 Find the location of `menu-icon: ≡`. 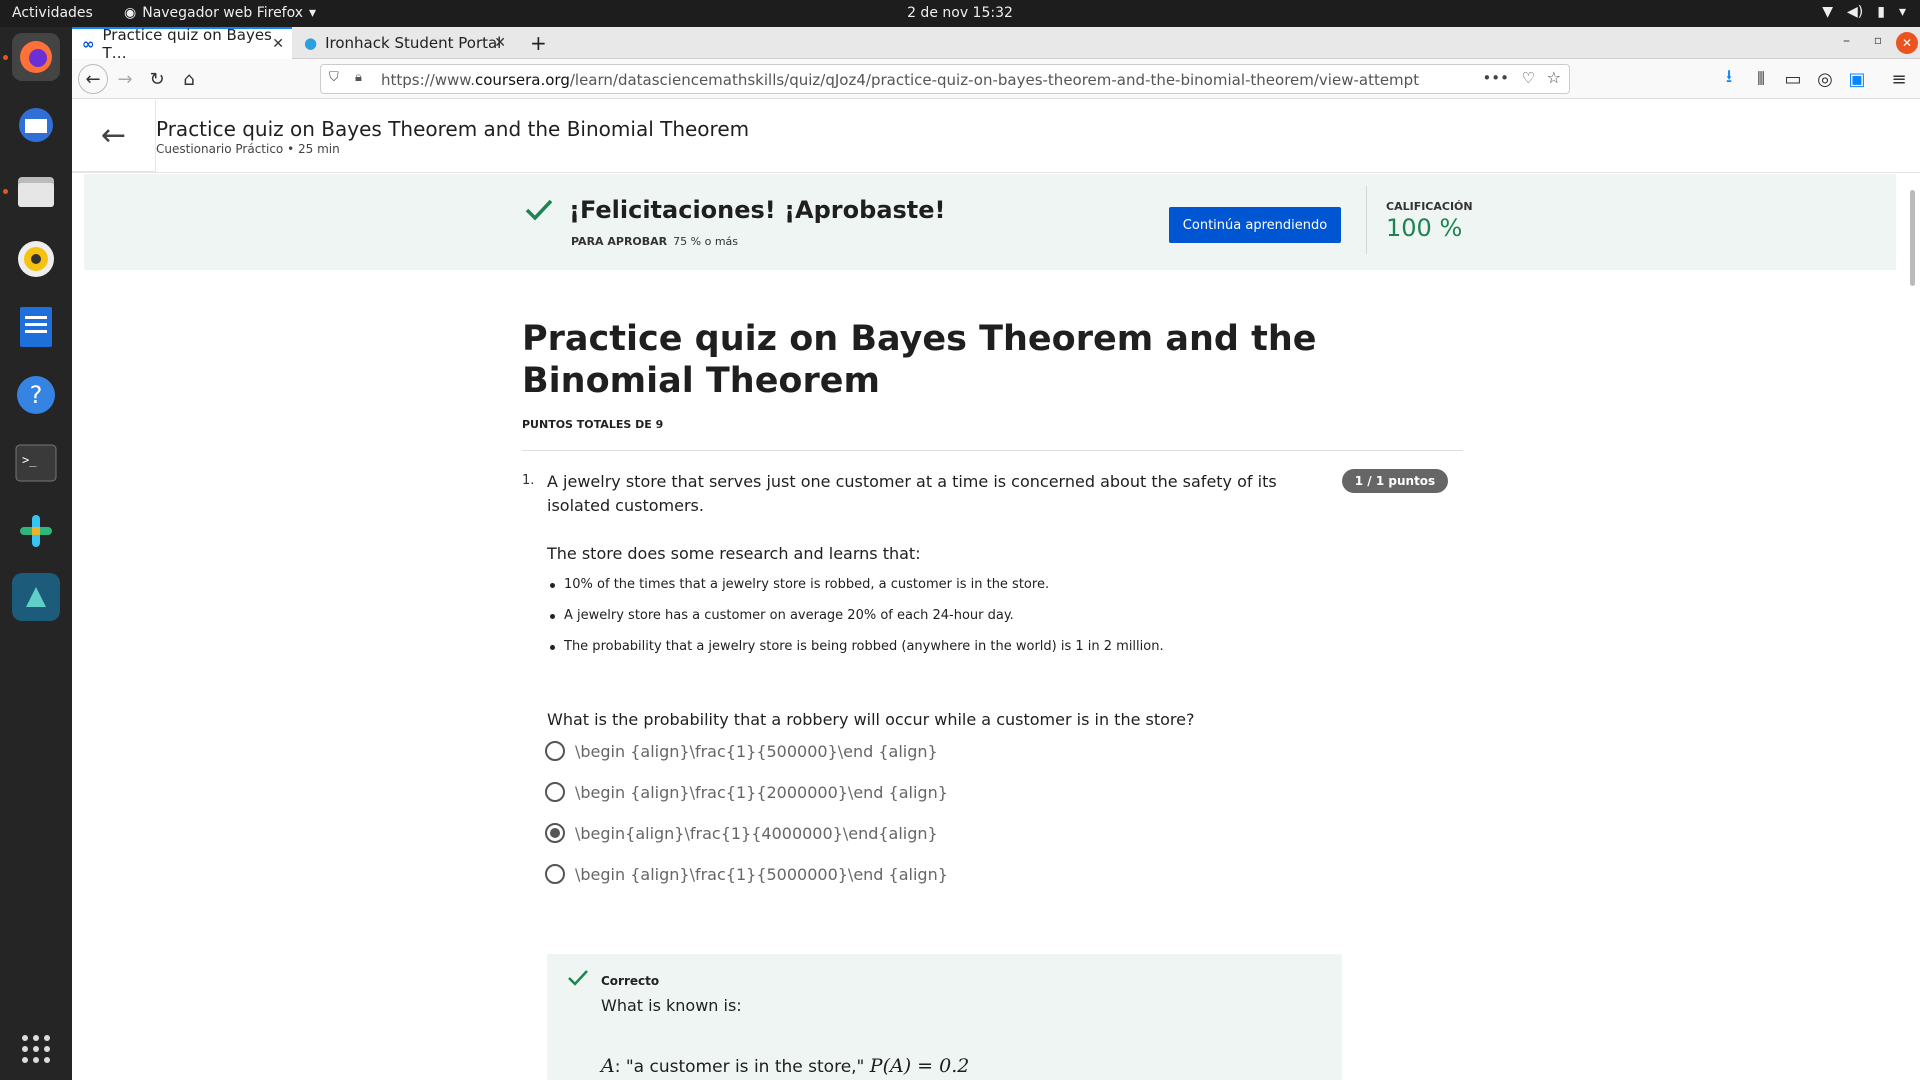

menu-icon: ≡ is located at coordinates (1899, 79).